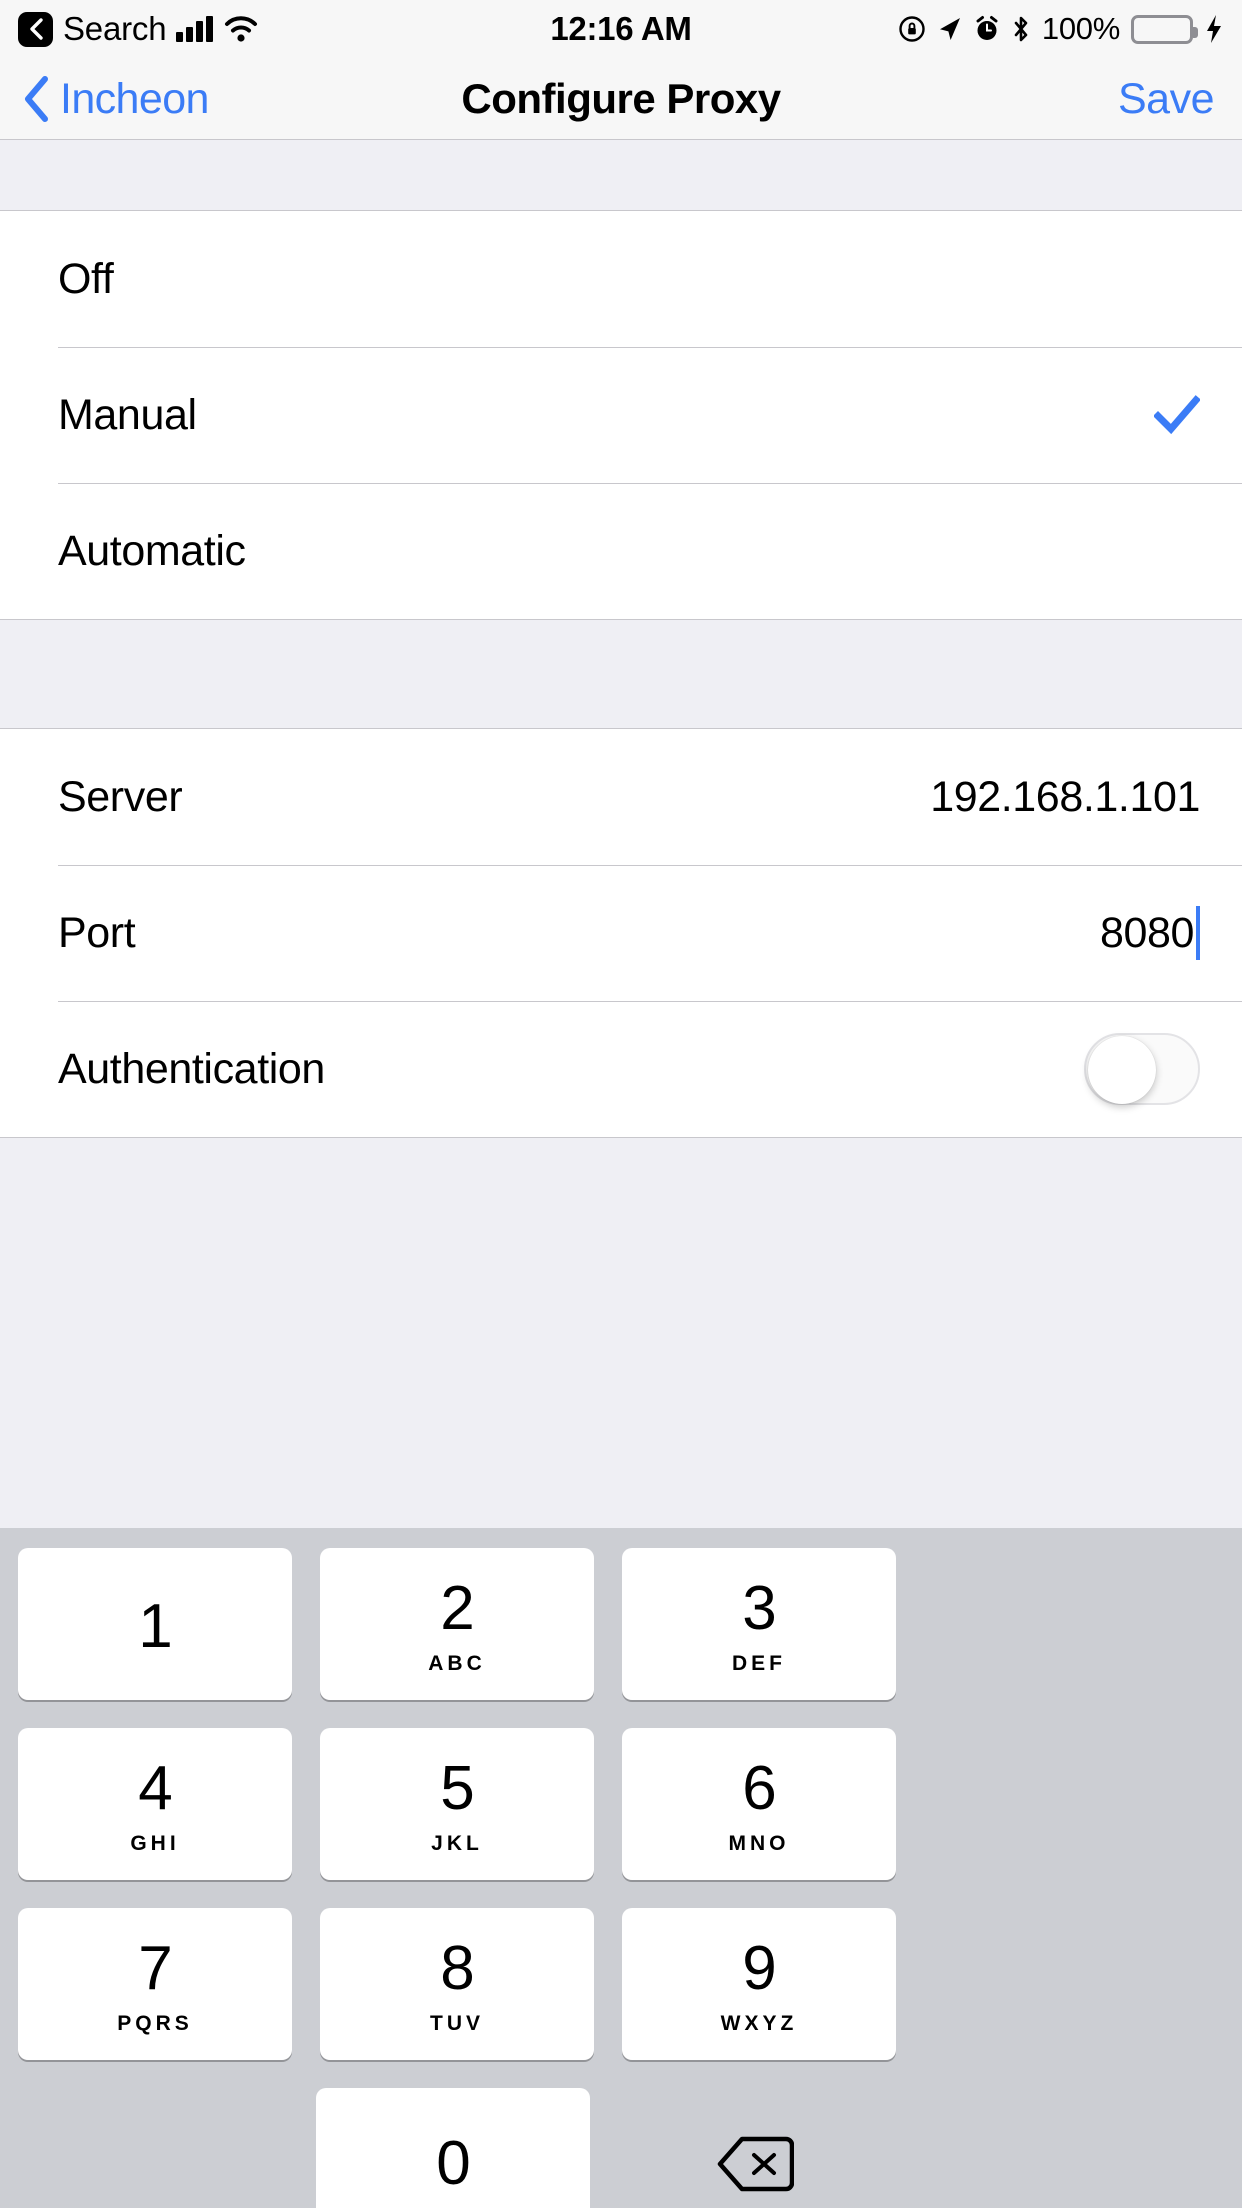 Image resolution: width=1242 pixels, height=2208 pixels. What do you see at coordinates (621, 1069) in the screenshot?
I see `authentication-row: Authentication` at bounding box center [621, 1069].